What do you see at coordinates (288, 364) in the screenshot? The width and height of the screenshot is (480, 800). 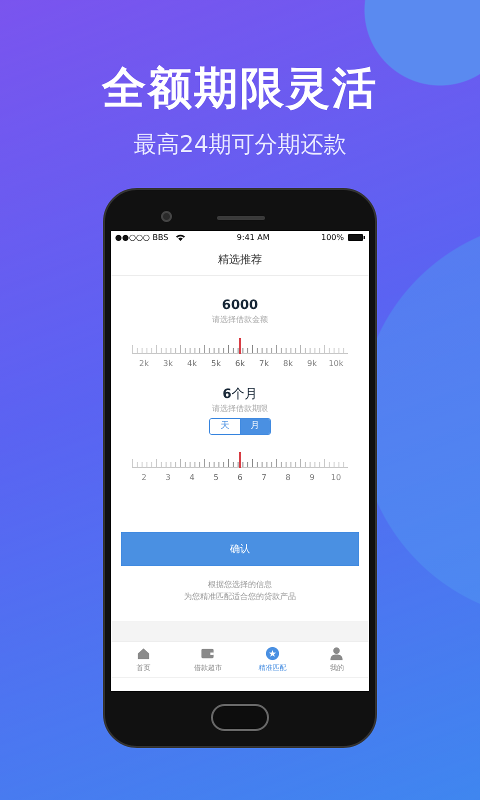 I see `ruler-label: 8k` at bounding box center [288, 364].